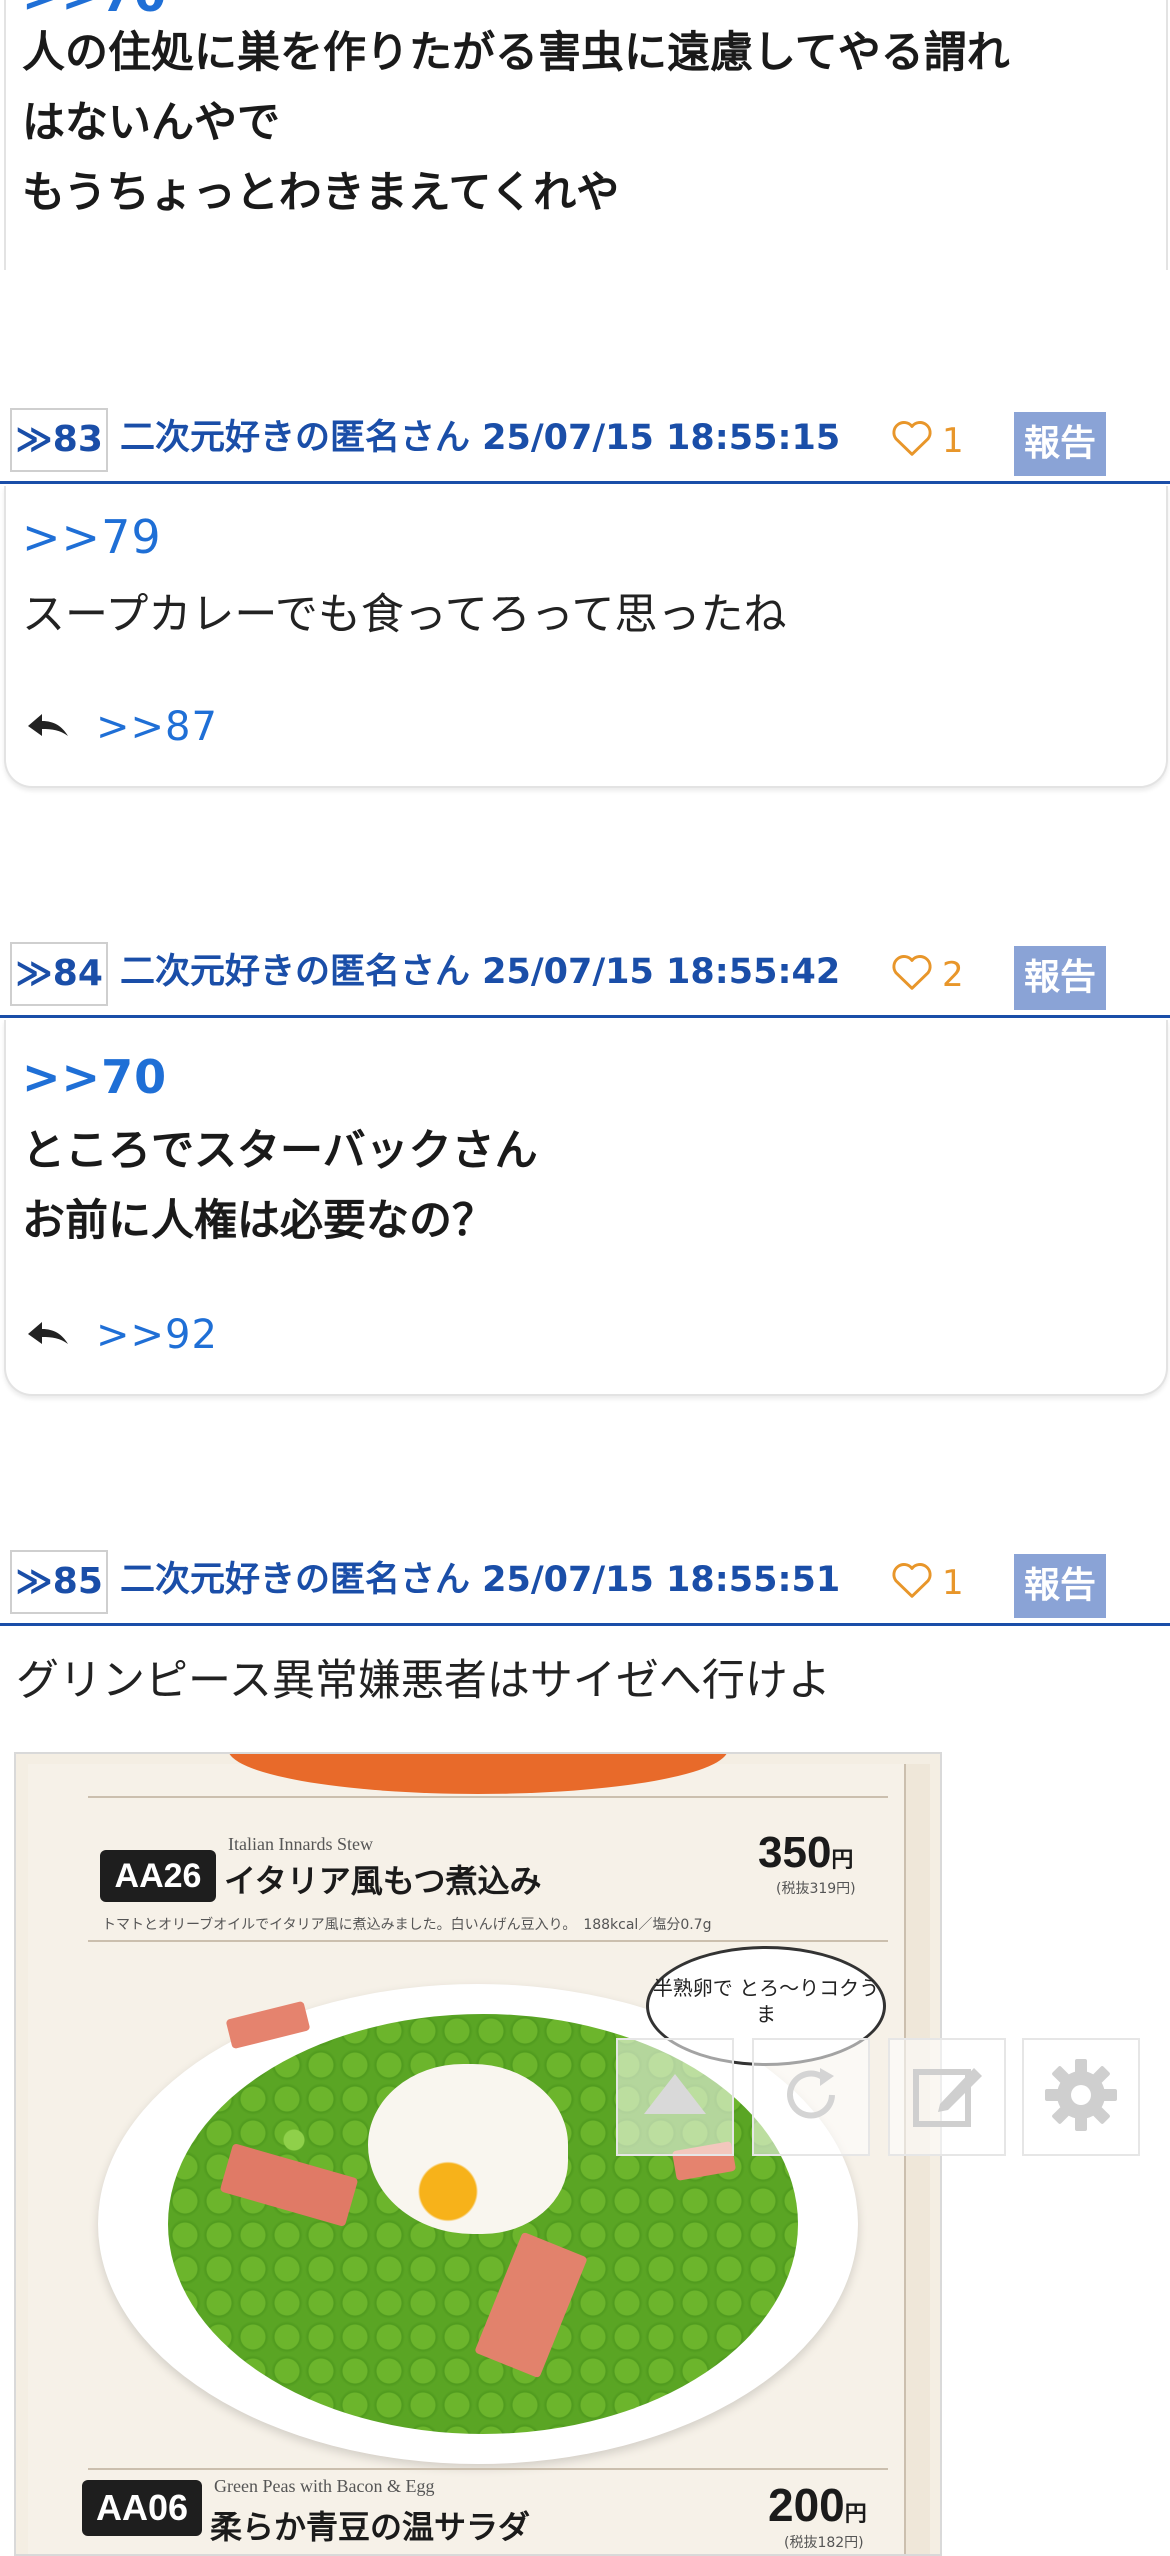 Image resolution: width=1170 pixels, height=2556 pixels. I want to click on scroll-top-button, so click(675, 2097).